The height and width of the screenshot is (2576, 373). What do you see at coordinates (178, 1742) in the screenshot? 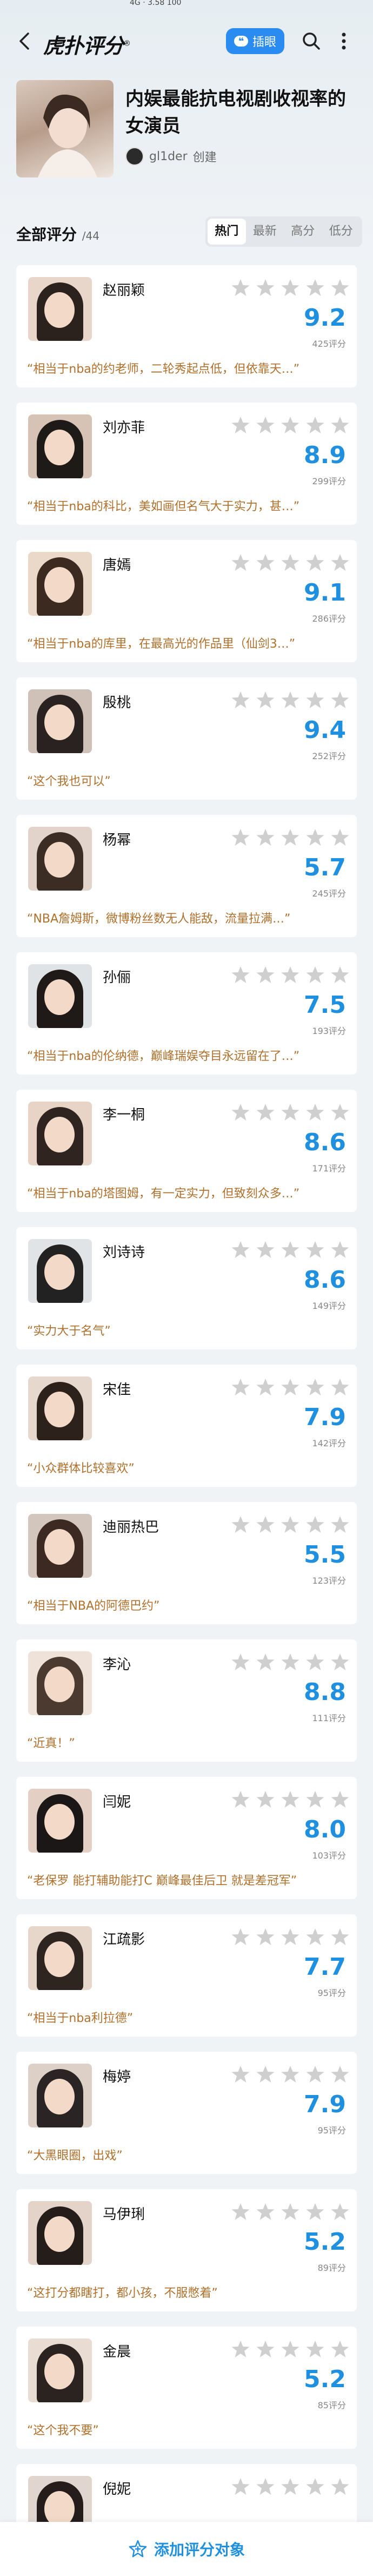
I see `top-comment: “近真！”` at bounding box center [178, 1742].